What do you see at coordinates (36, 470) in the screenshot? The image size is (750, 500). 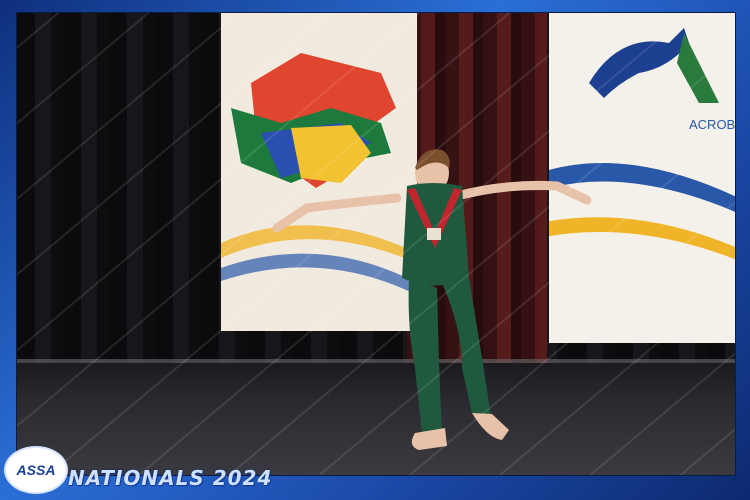 I see `assa-logo: ASSA` at bounding box center [36, 470].